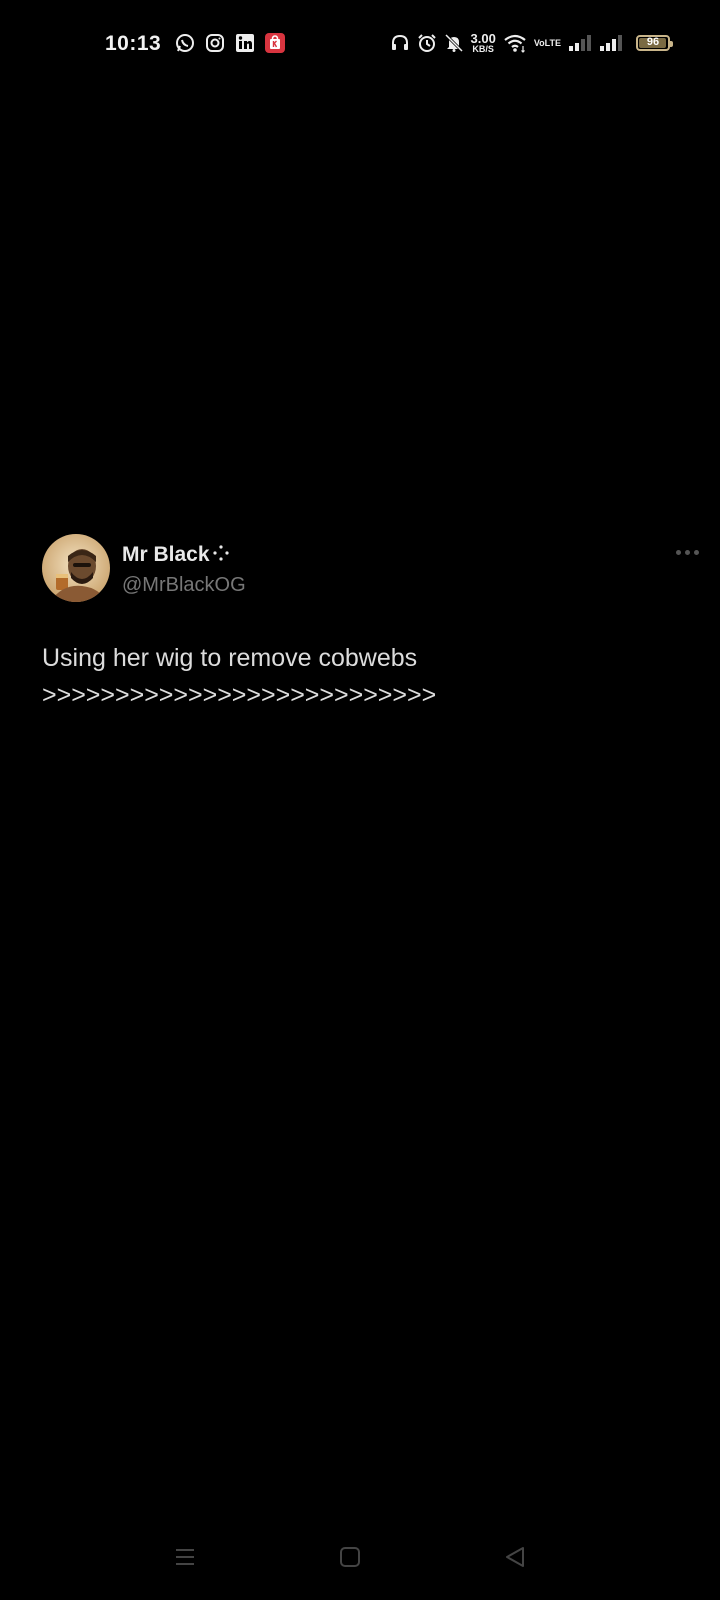  I want to click on wifi-icon, so click(515, 43).